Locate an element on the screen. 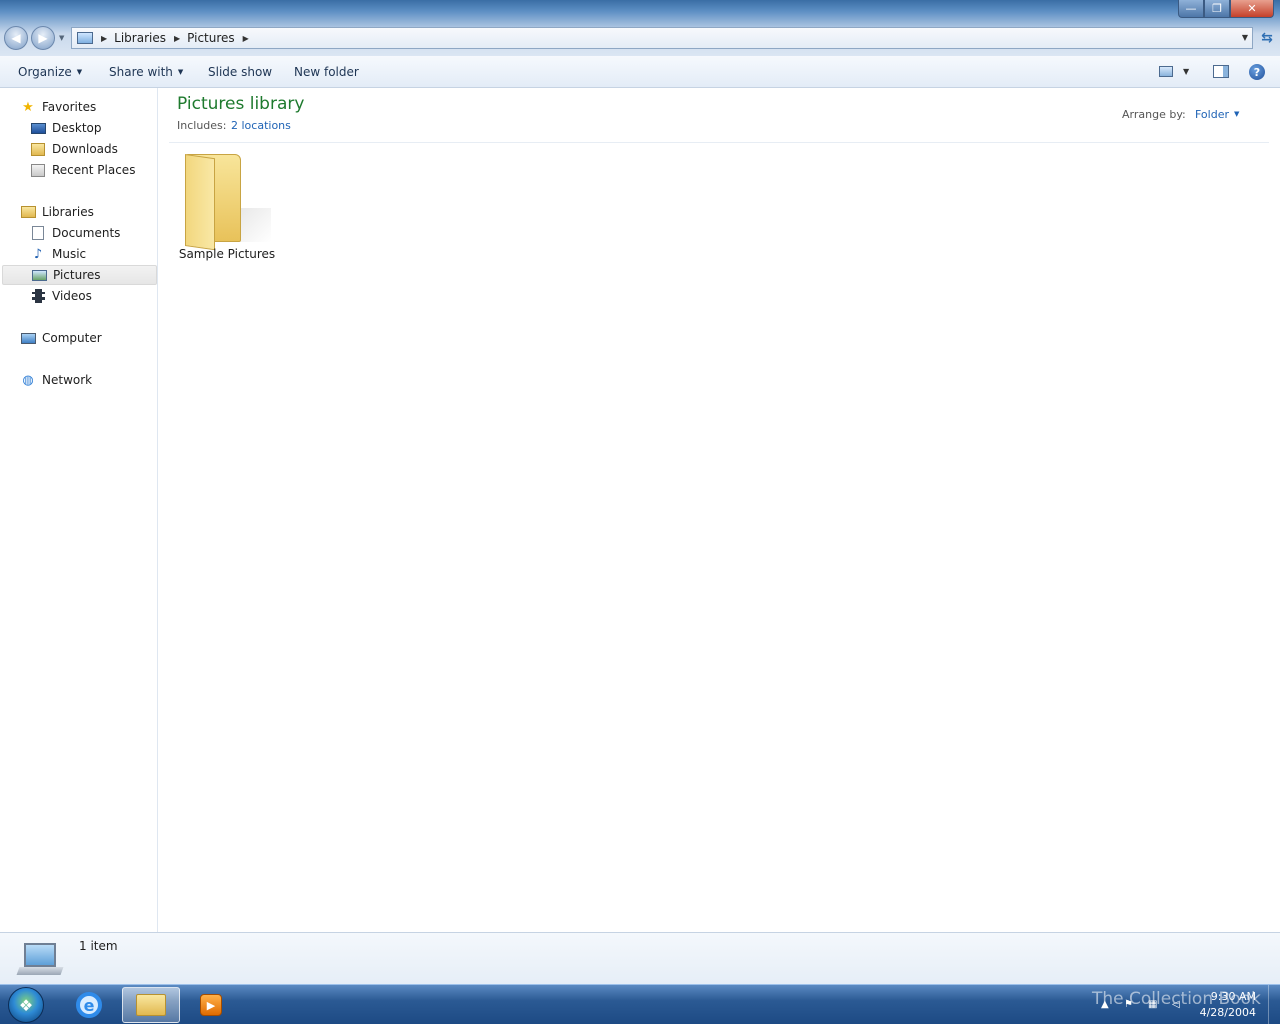 The image size is (1280, 1024). arrow-left-icon: ◀ is located at coordinates (16, 38).